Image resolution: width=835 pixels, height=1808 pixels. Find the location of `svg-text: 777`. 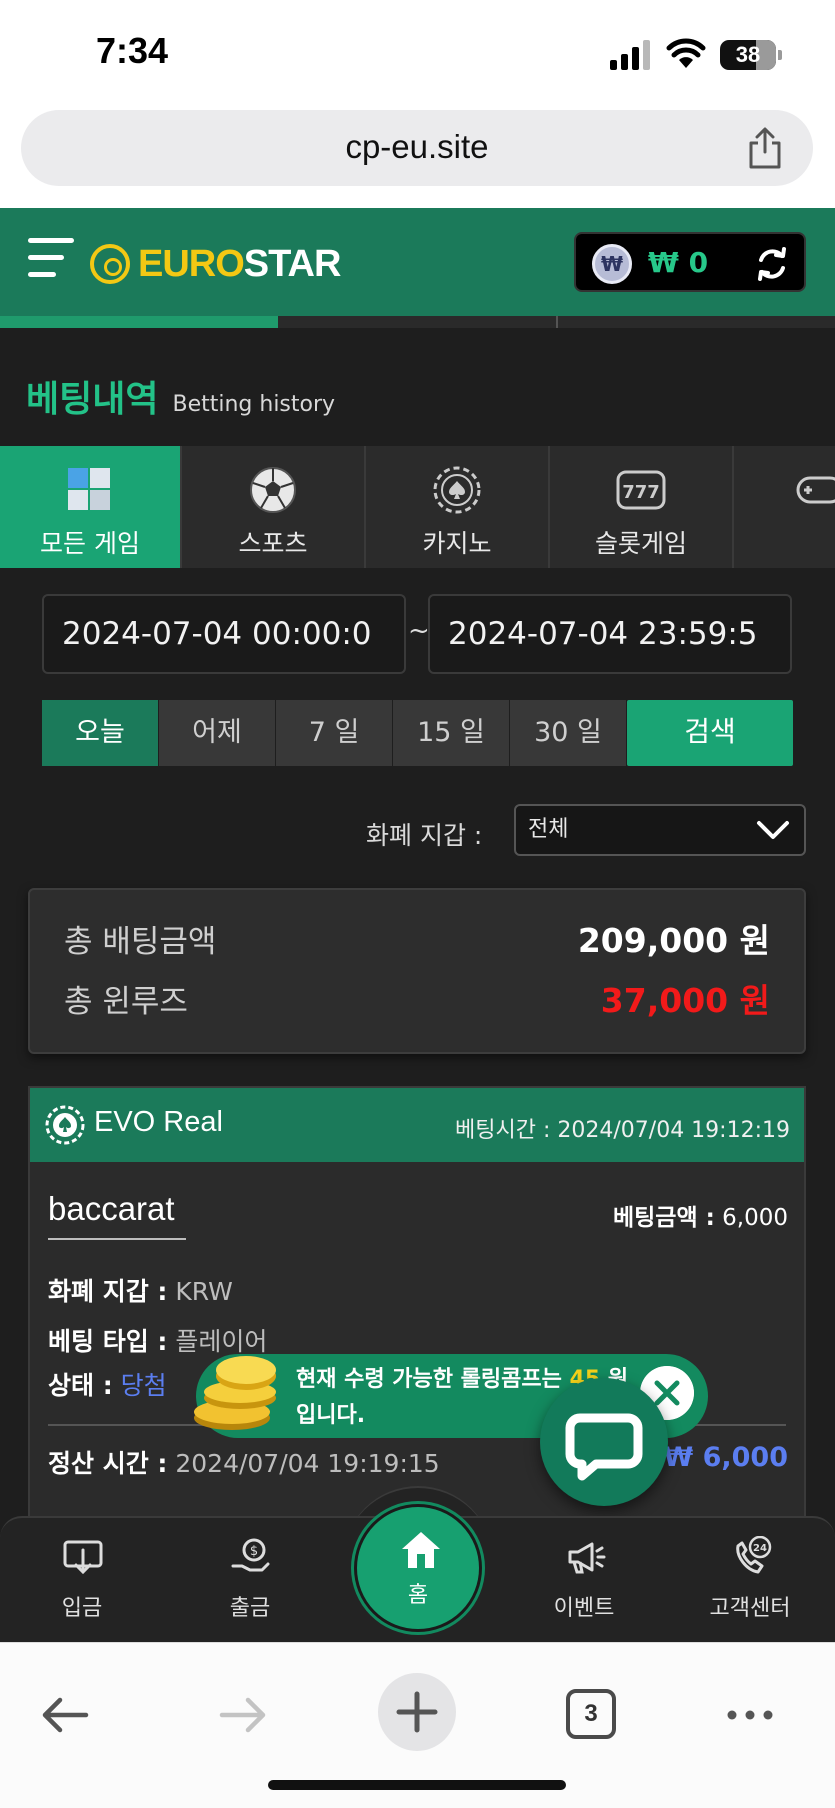

svg-text: 777 is located at coordinates (641, 492).